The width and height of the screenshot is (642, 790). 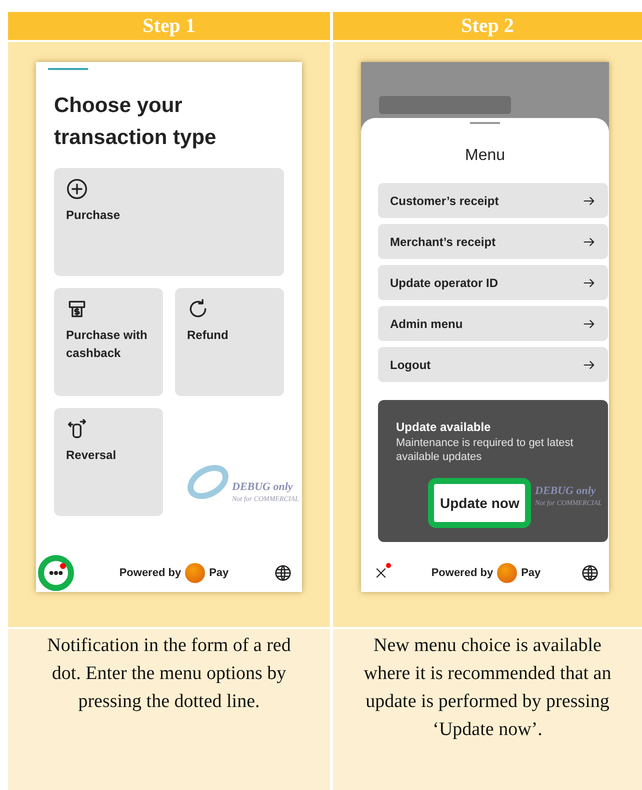 I want to click on transaction-tile: Refund, so click(x=229, y=342).